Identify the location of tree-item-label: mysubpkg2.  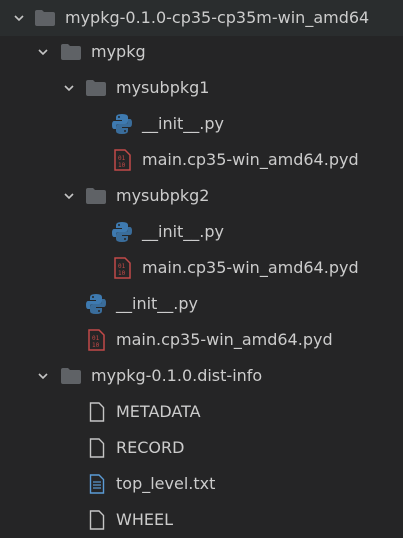
(163, 195).